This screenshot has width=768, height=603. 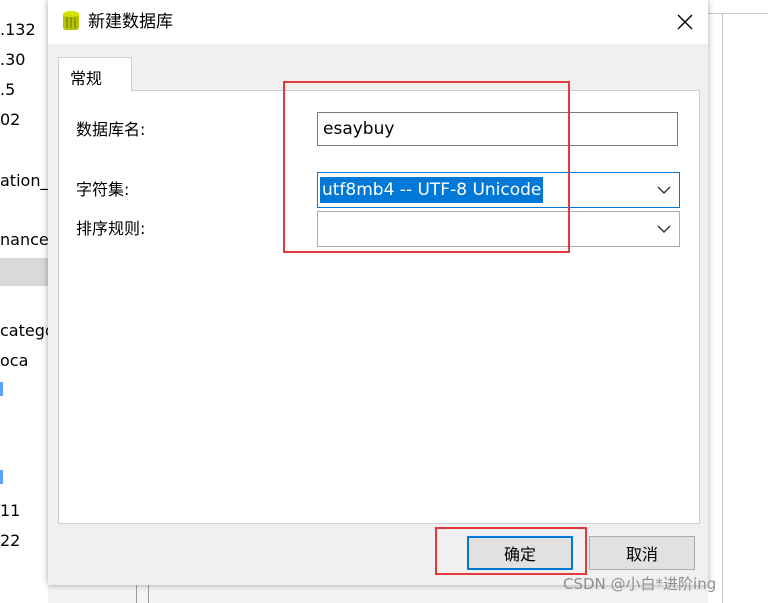 What do you see at coordinates (24, 181) in the screenshot?
I see `tree-item: ation_s` at bounding box center [24, 181].